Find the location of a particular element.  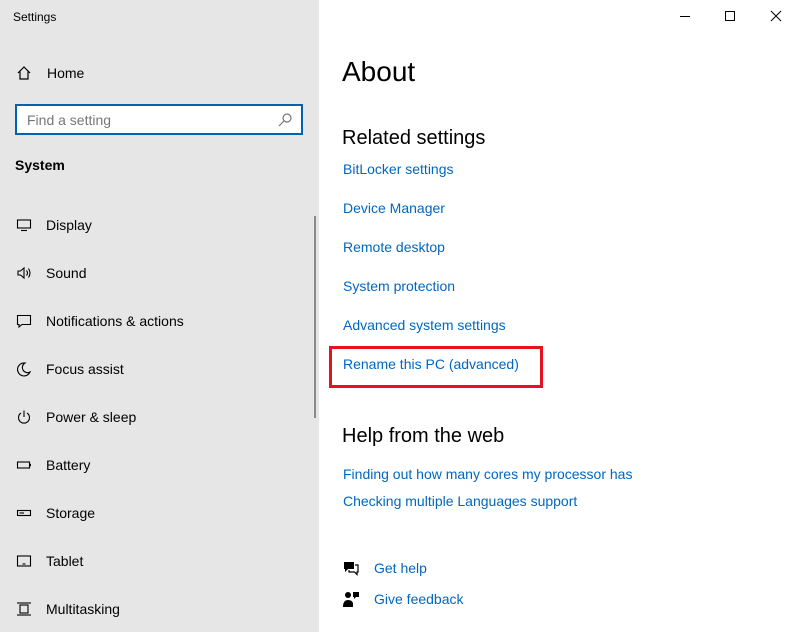

storage-icon is located at coordinates (24, 513).